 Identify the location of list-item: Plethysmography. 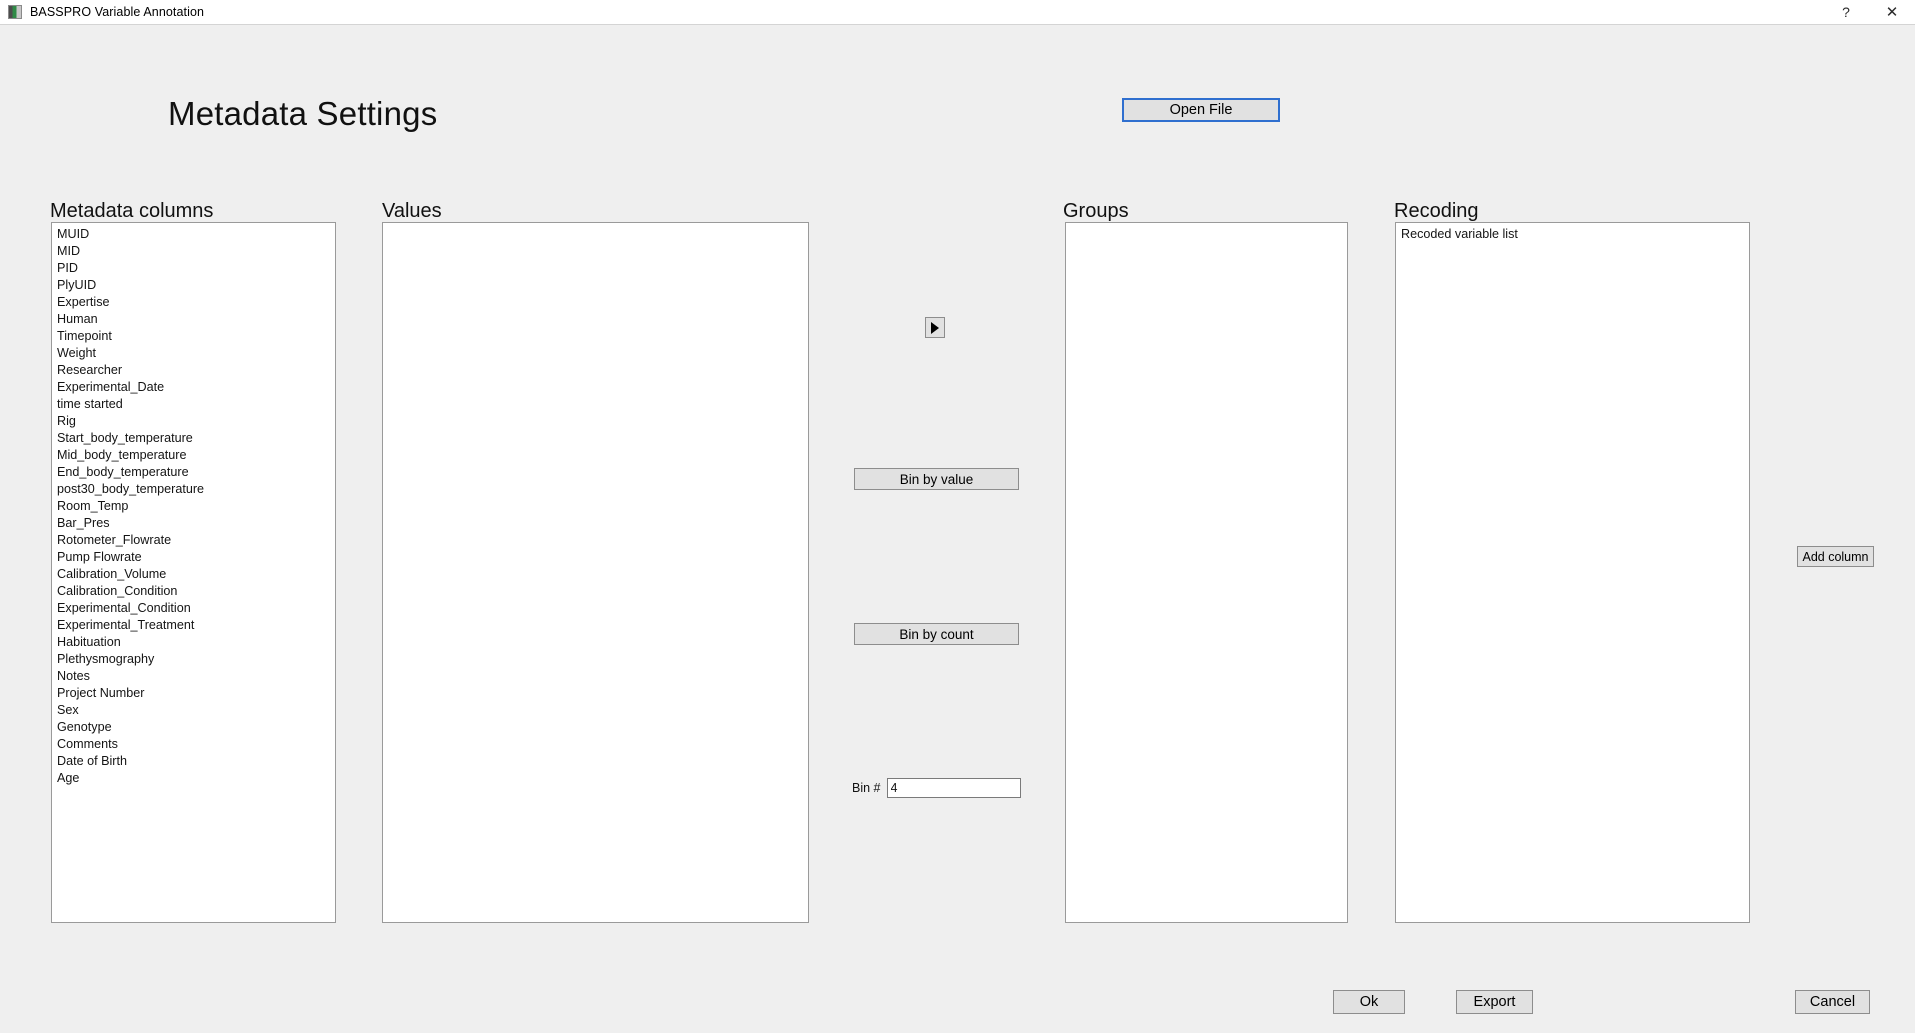
(193, 659).